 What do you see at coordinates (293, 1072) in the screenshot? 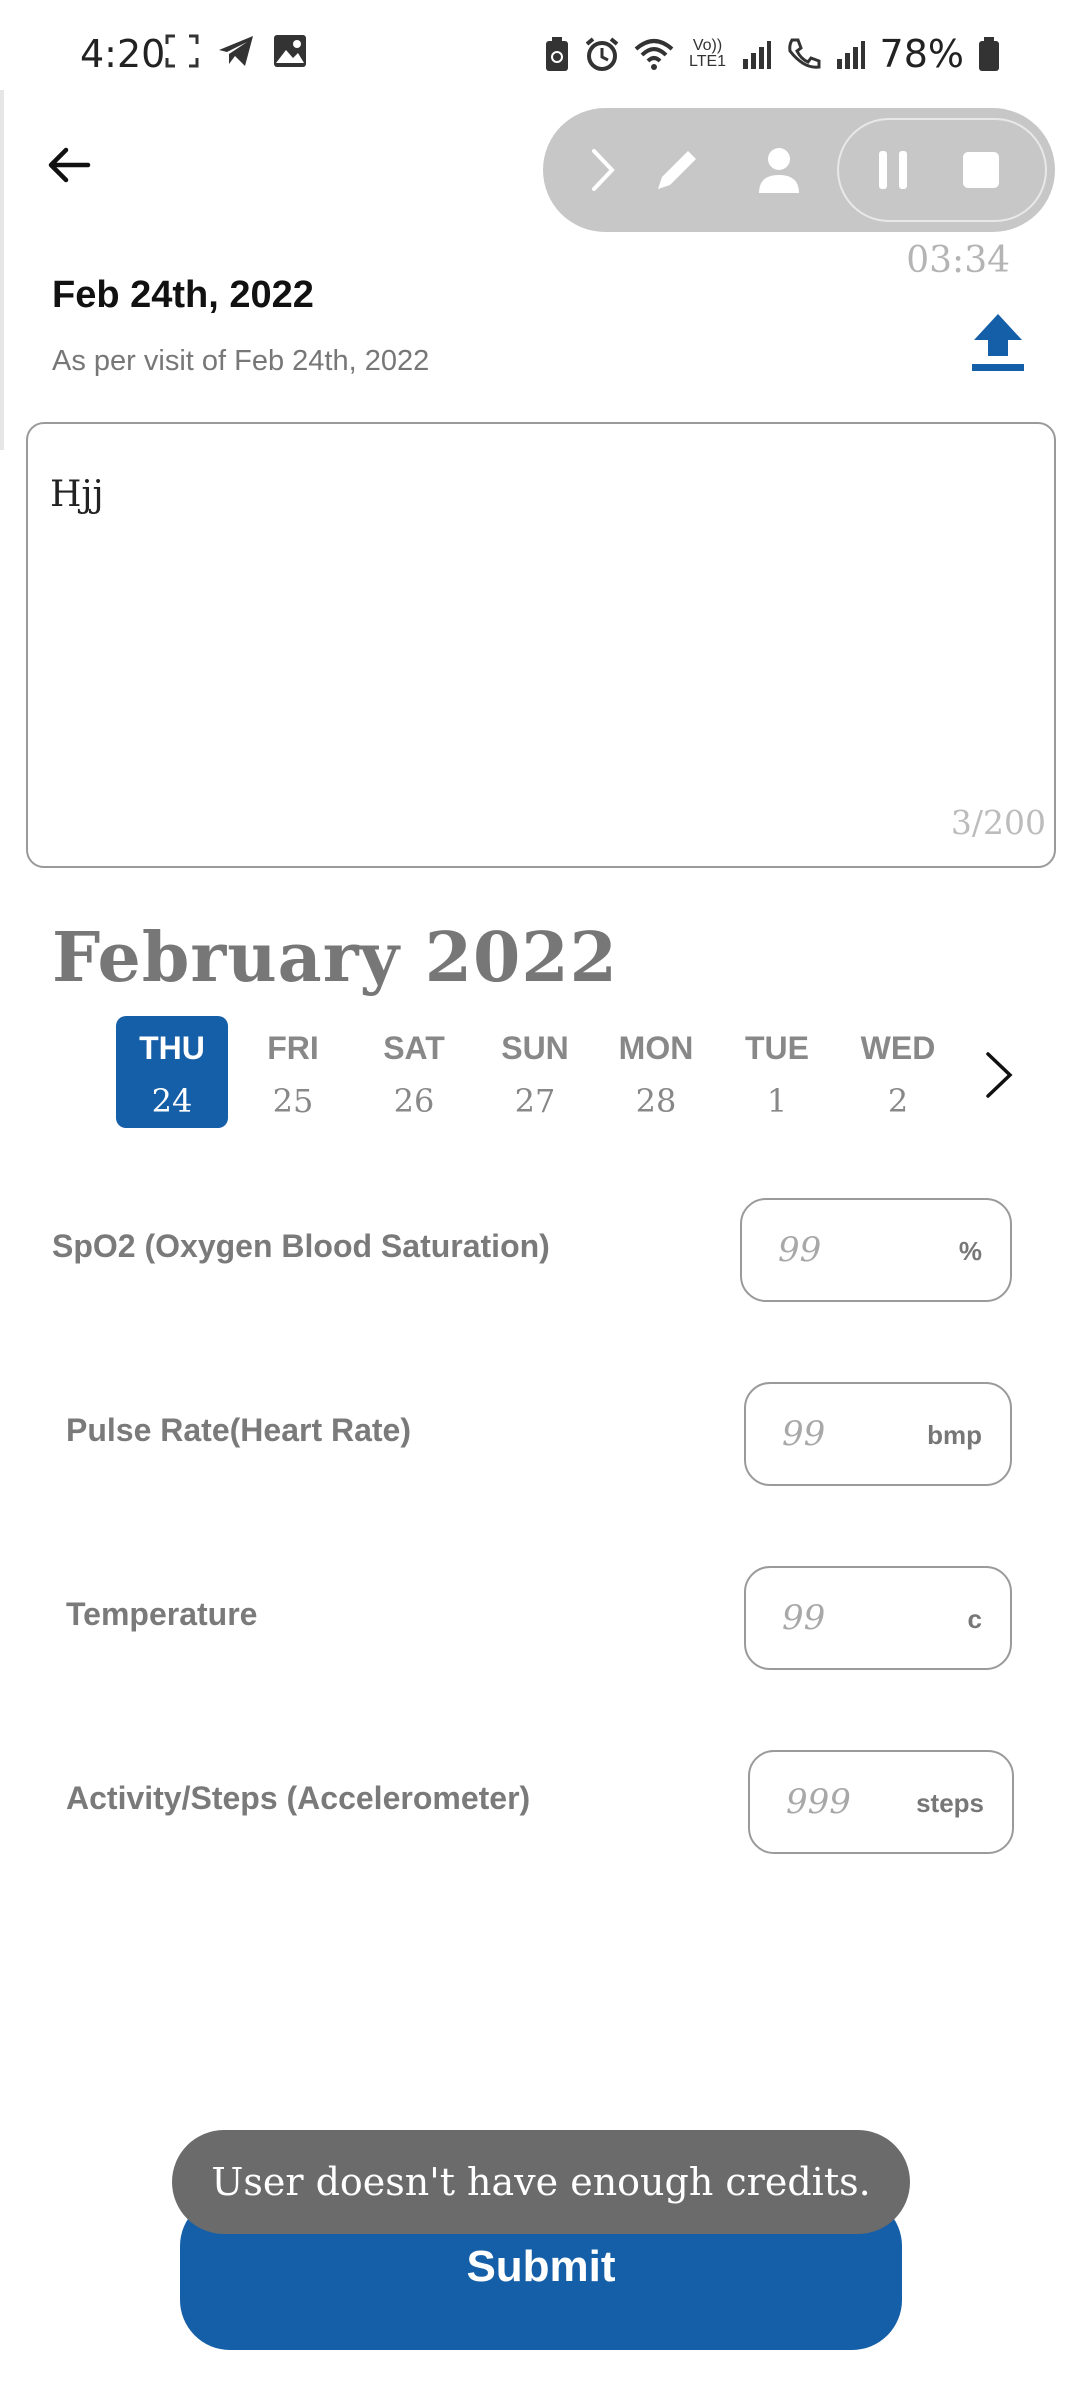
I see `day-fri-25: FRI 25` at bounding box center [293, 1072].